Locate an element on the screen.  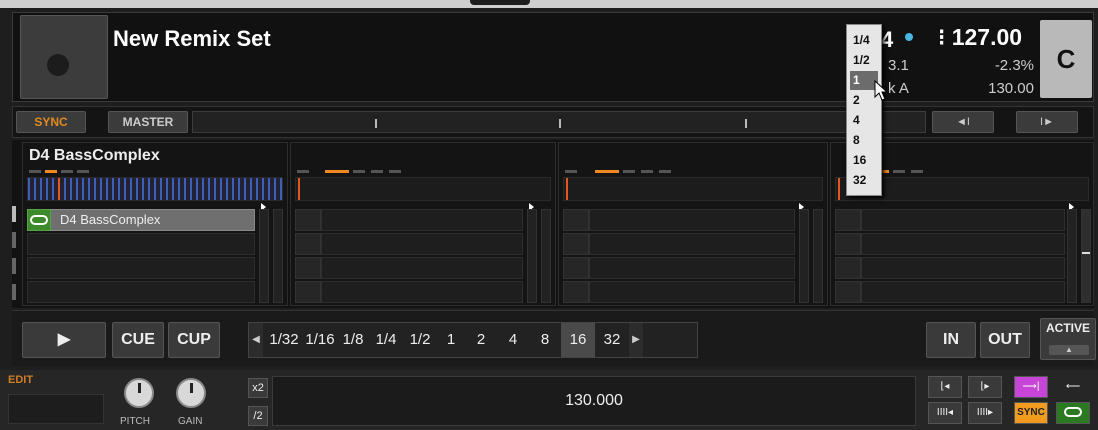
length-option: 1/32 is located at coordinates (284, 340).